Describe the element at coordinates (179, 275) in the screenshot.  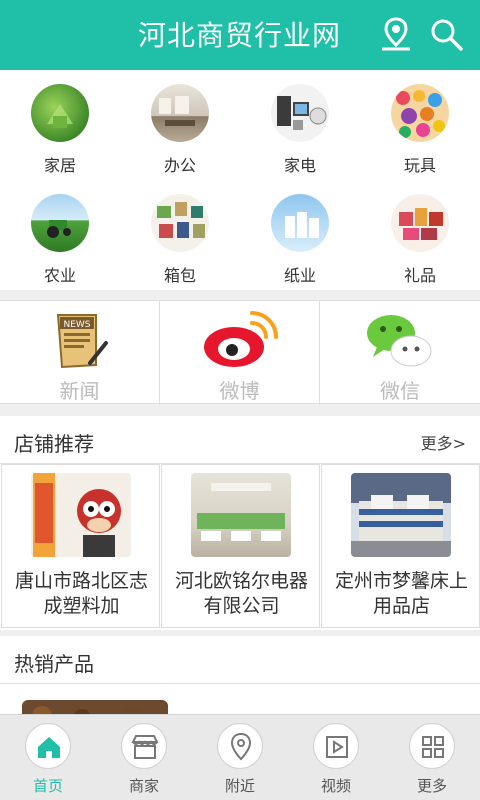
I see `category-label: 箱包` at that location.